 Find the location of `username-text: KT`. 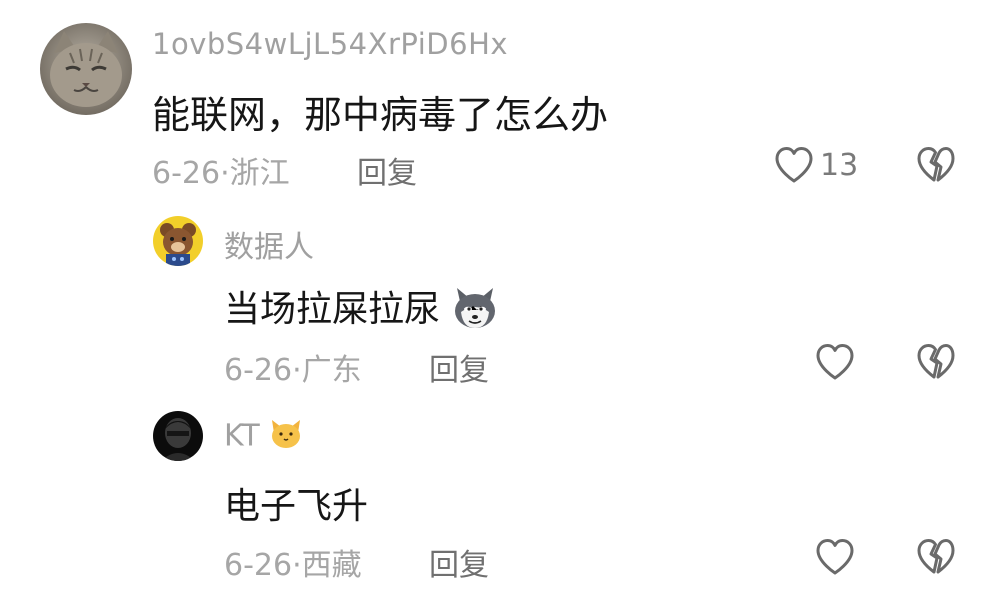

username-text: KT is located at coordinates (242, 436).